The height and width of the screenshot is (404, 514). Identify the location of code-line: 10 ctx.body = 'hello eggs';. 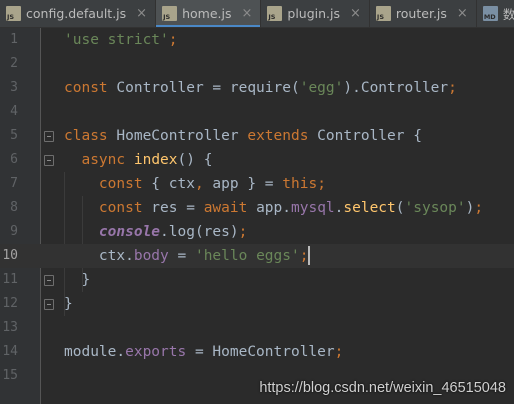
(257, 256).